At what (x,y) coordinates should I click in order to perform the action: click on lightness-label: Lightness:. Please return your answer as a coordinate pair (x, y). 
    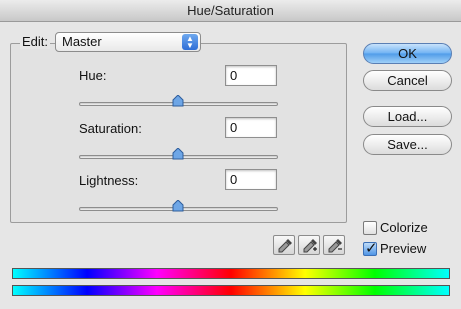
    Looking at the image, I should click on (109, 180).